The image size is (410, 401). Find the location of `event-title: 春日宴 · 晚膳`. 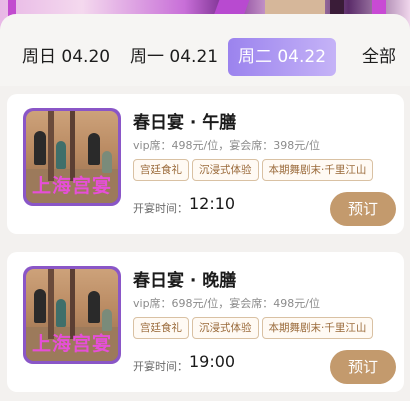

event-title: 春日宴 · 晚膳 is located at coordinates (185, 281).